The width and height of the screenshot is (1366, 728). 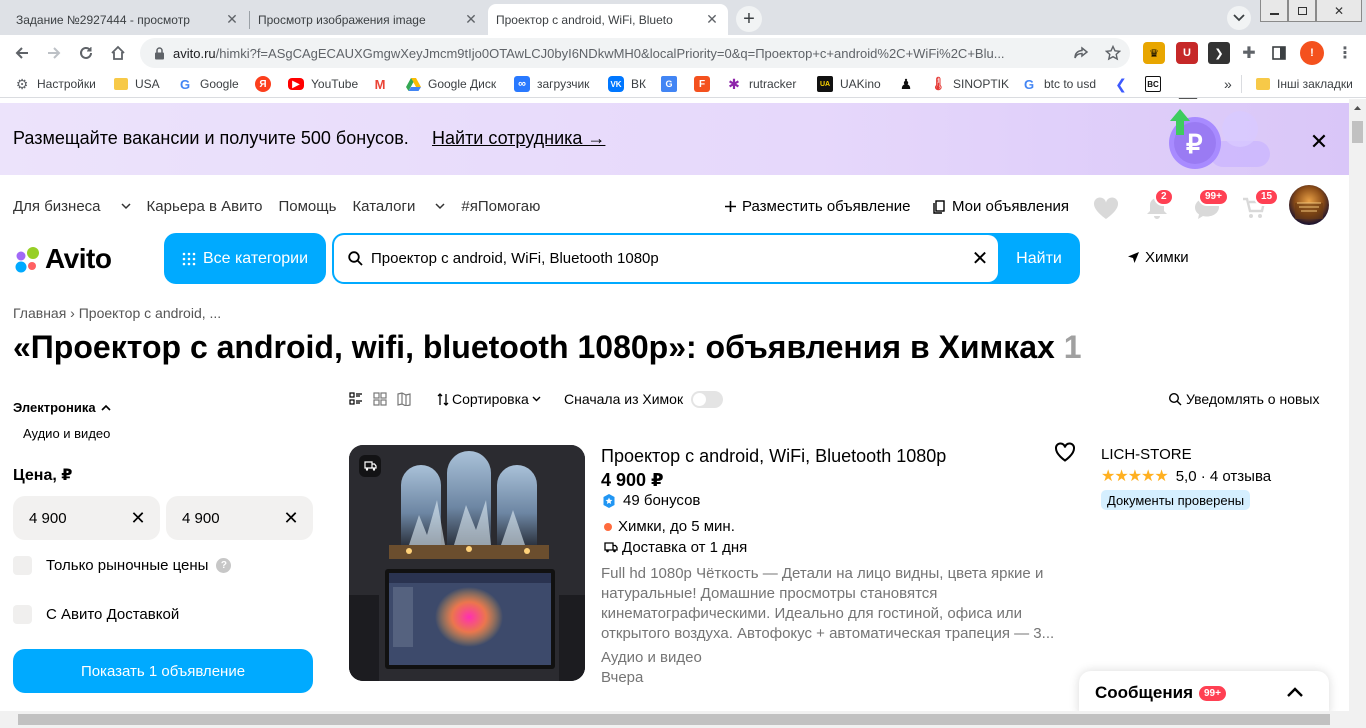 I want to click on favorites-button, so click(x=1106, y=208).